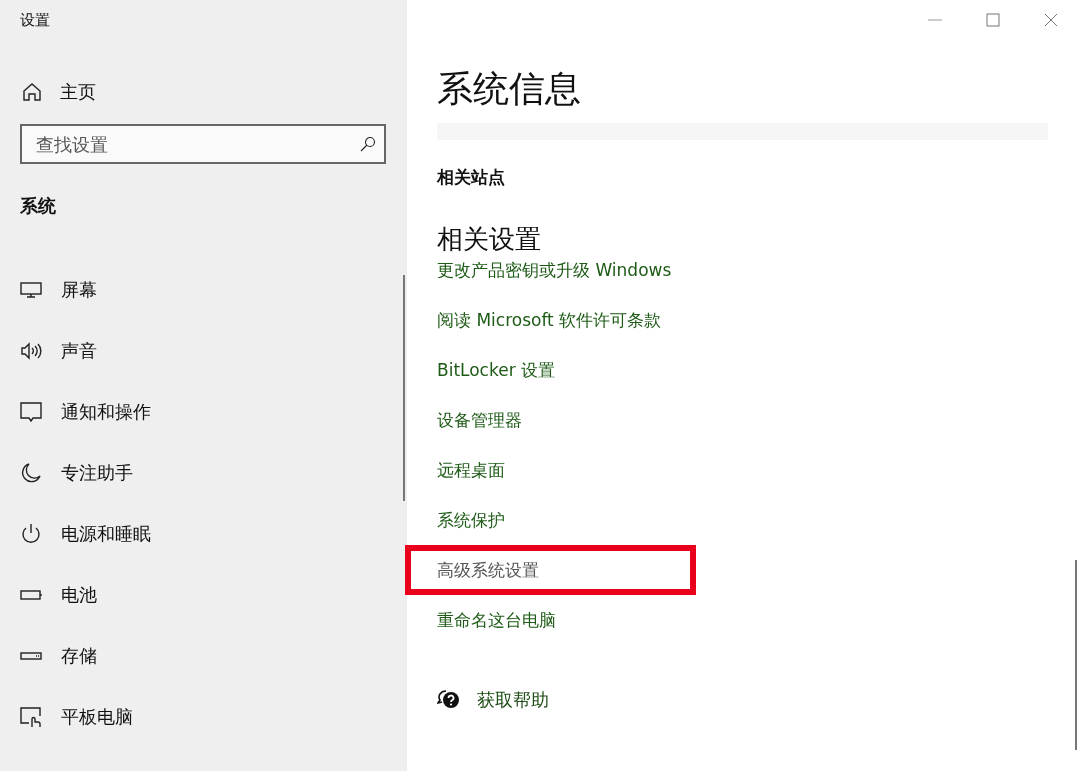 This screenshot has width=1080, height=771. I want to click on related-settings-heading: 相关设置, so click(489, 238).